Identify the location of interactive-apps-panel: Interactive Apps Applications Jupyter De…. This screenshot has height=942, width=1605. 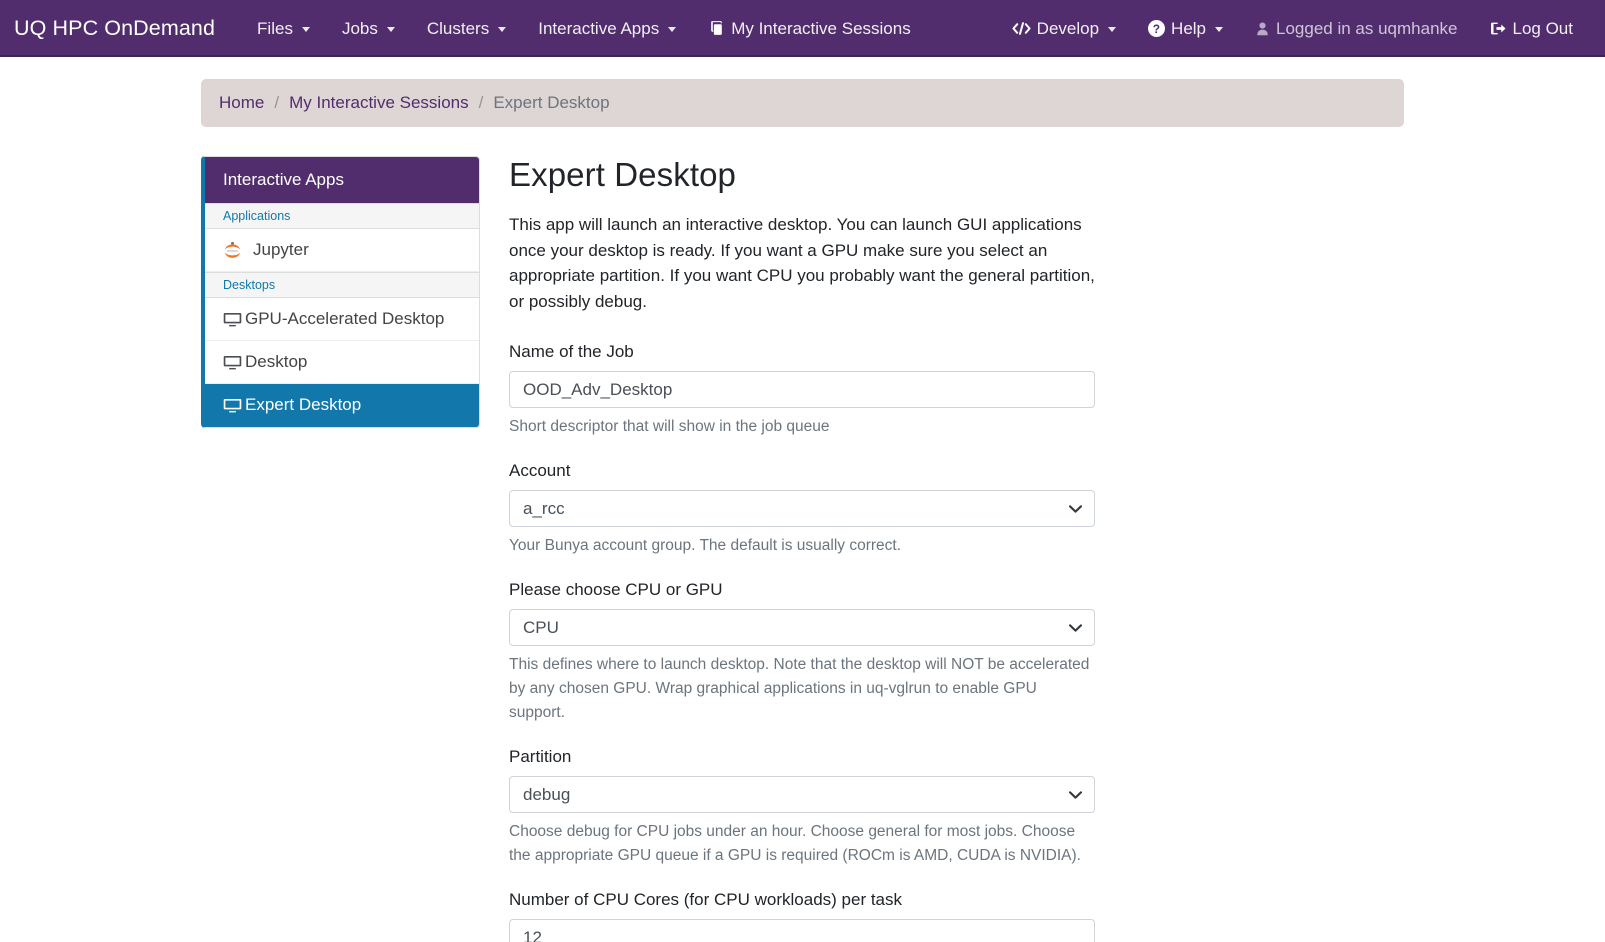
(340, 292).